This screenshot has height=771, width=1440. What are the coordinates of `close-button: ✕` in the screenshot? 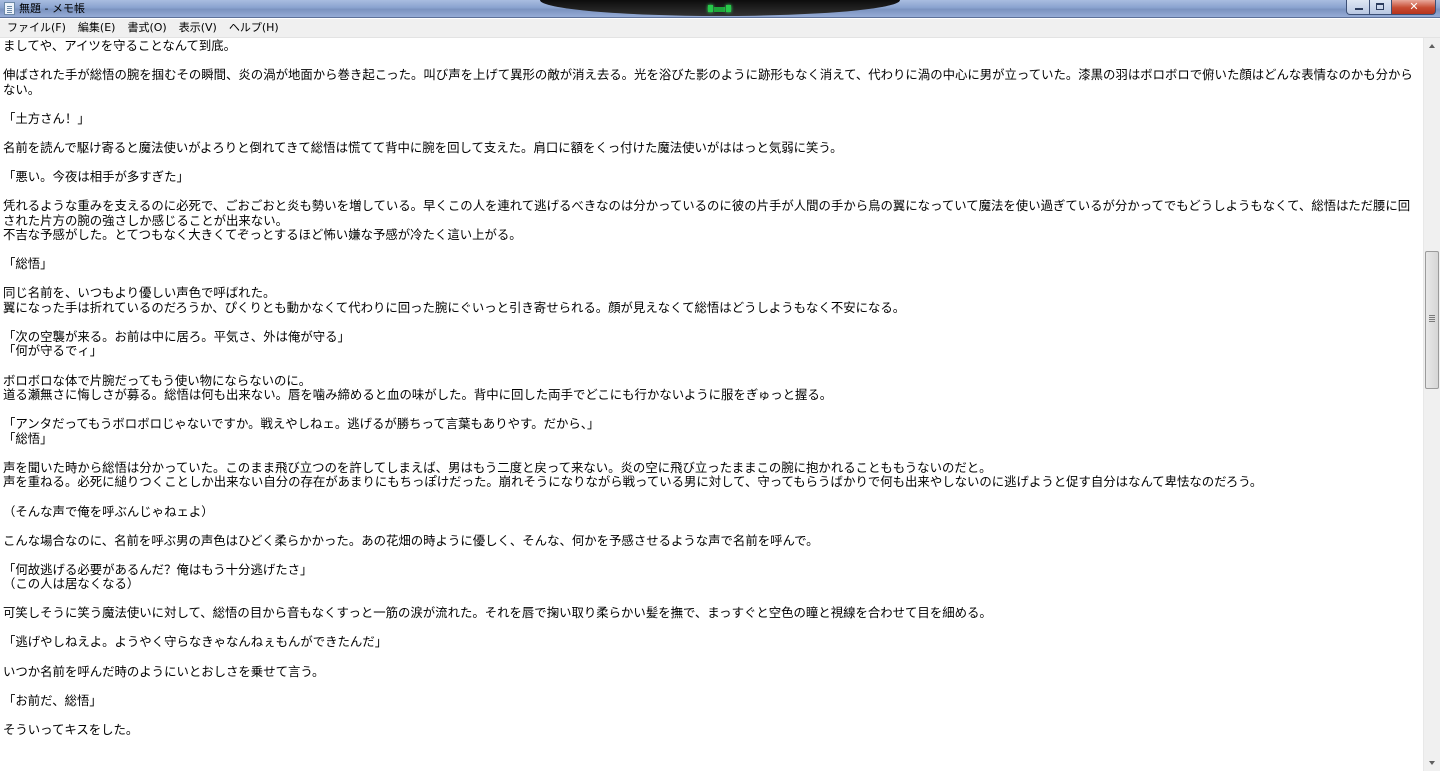 It's located at (1414, 7).